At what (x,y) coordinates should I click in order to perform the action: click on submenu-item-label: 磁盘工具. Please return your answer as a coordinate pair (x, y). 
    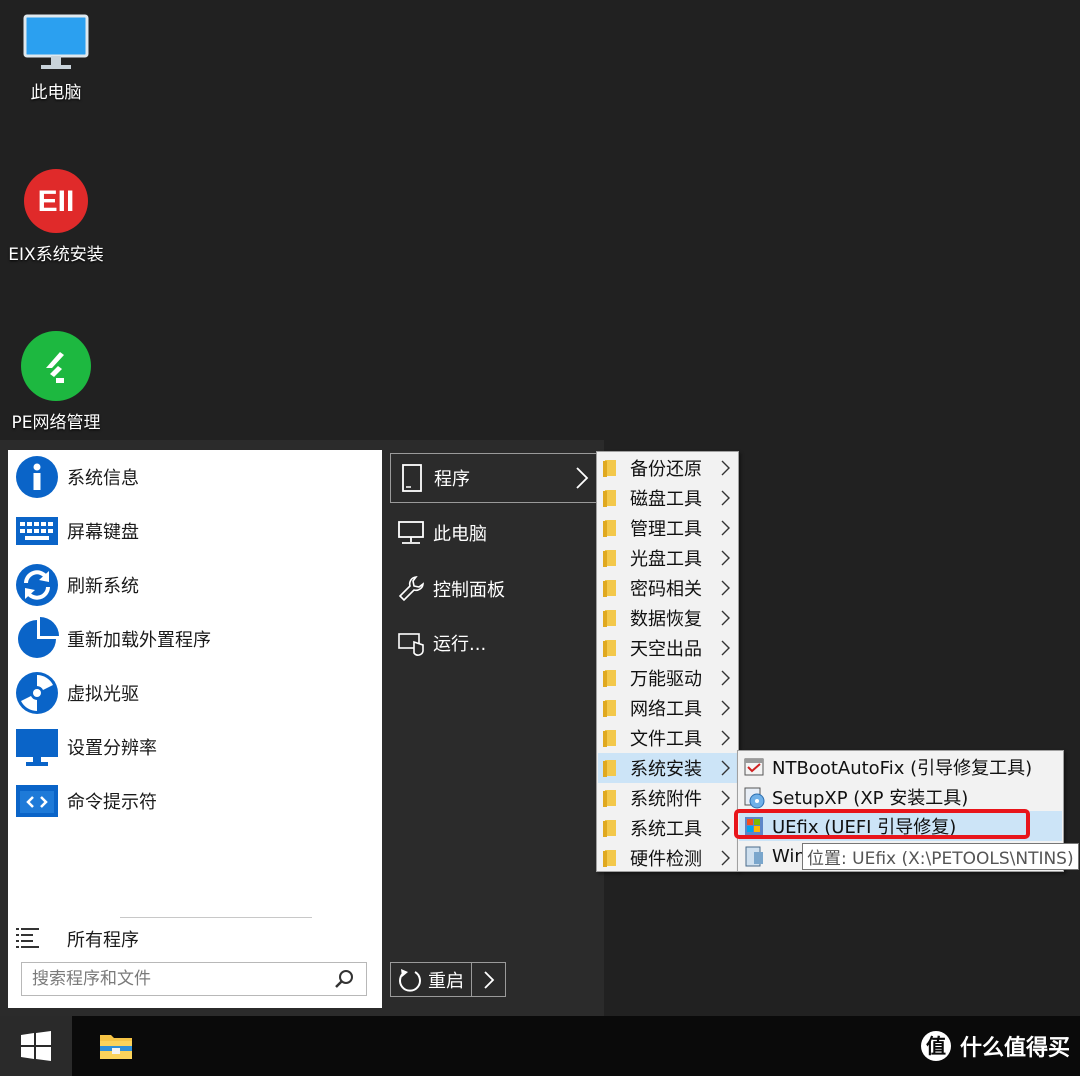
    Looking at the image, I should click on (666, 499).